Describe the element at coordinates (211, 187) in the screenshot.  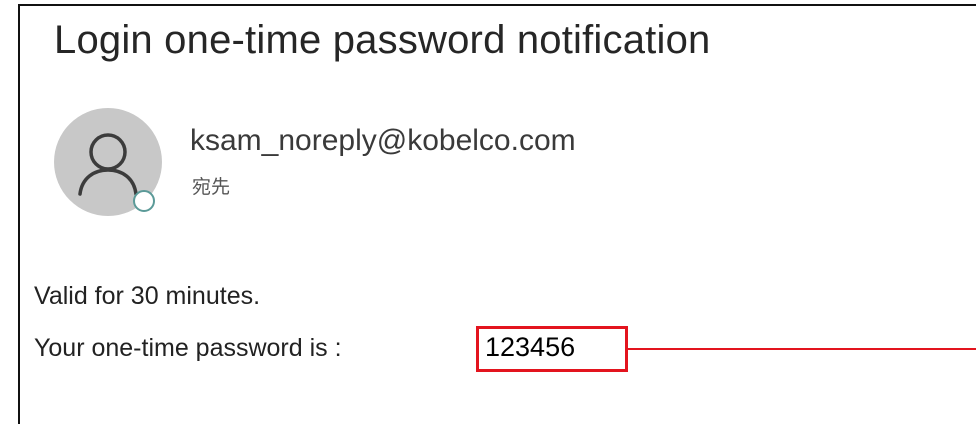
I see `recipient-label: 宛先` at that location.